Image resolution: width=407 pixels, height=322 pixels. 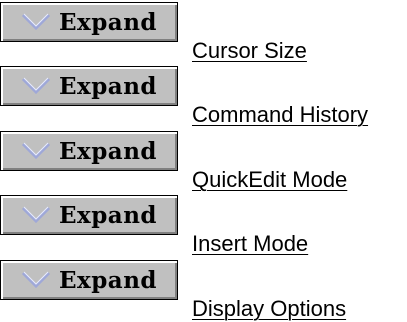 What do you see at coordinates (269, 180) in the screenshot?
I see `link-quickedit-mode: QuickEdit Mode` at bounding box center [269, 180].